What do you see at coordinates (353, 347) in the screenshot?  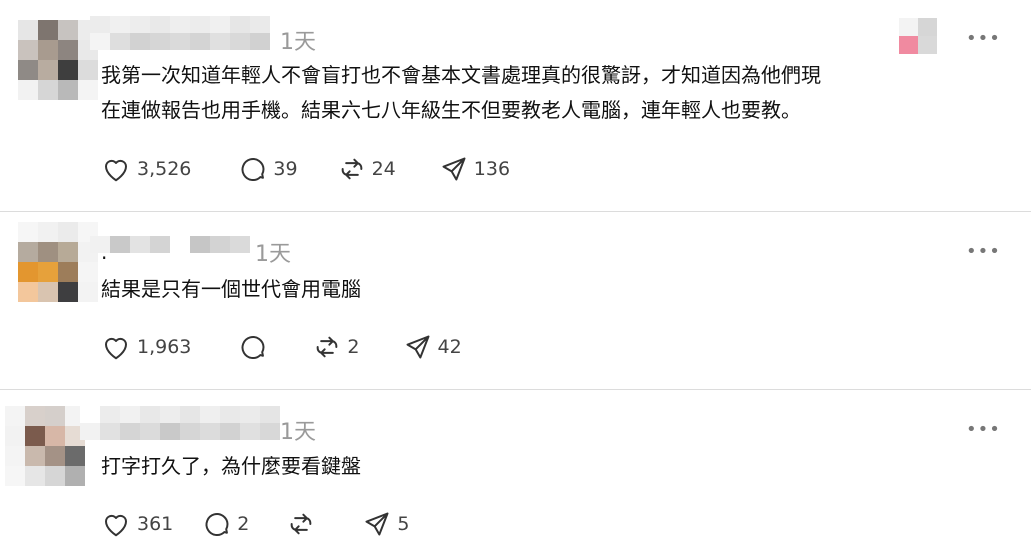 I see `repost-count: 2` at bounding box center [353, 347].